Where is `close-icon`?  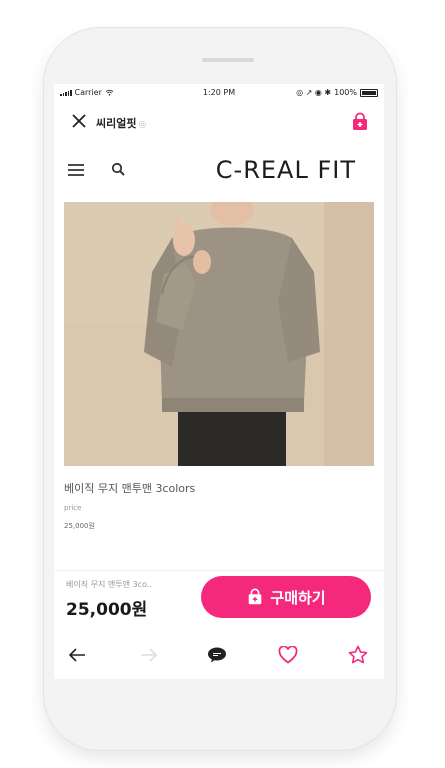 close-icon is located at coordinates (79, 121).